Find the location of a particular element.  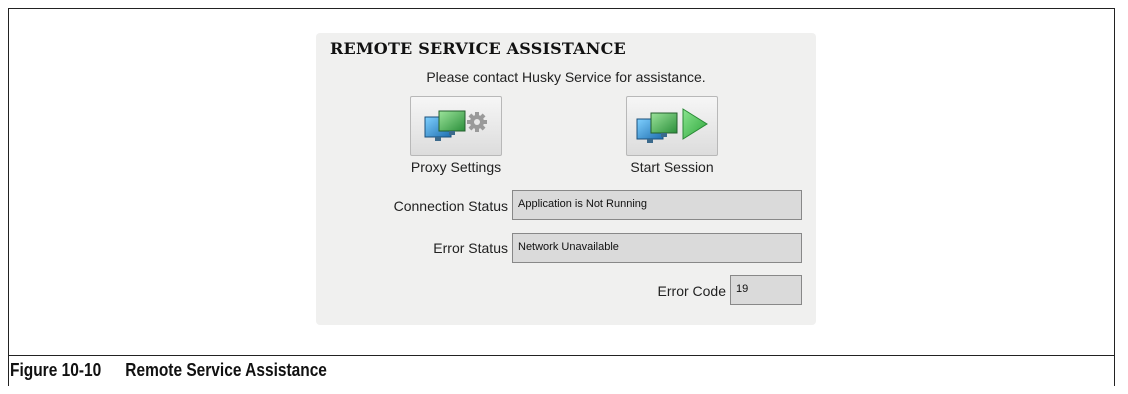

connection-status-label: Connection Status is located at coordinates (450, 206).